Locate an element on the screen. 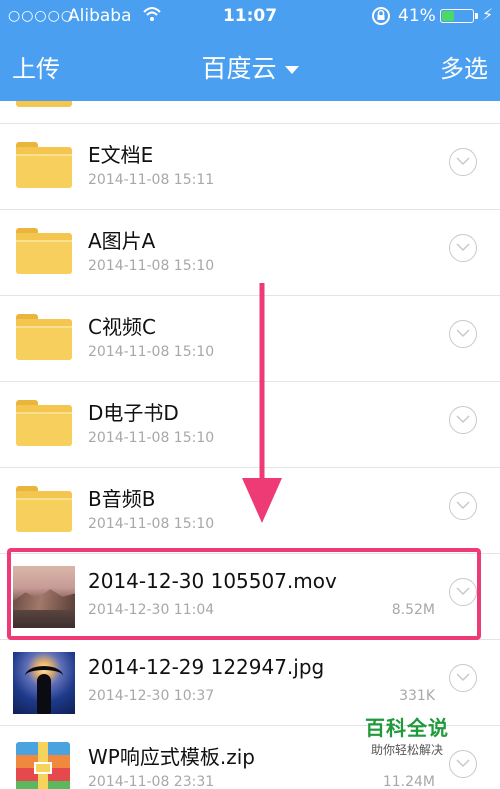 This screenshot has width=500, height=789. app-title: 百度云 is located at coordinates (239, 68).